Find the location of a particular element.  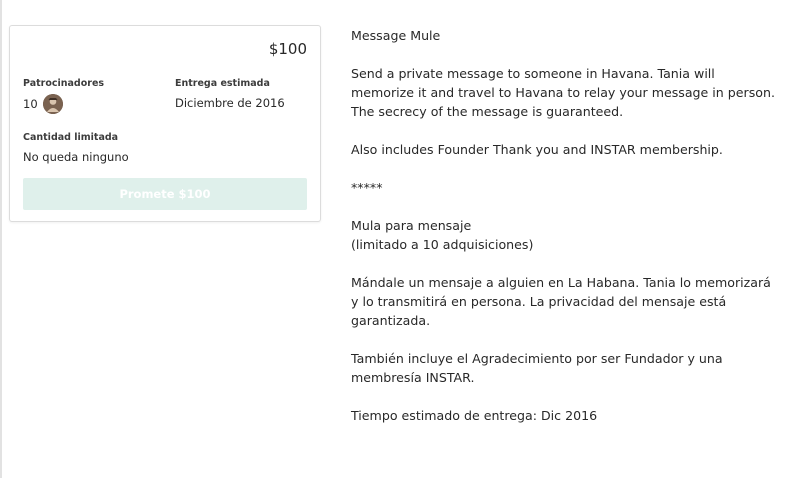

description-title: Message Mule is located at coordinates (396, 35).